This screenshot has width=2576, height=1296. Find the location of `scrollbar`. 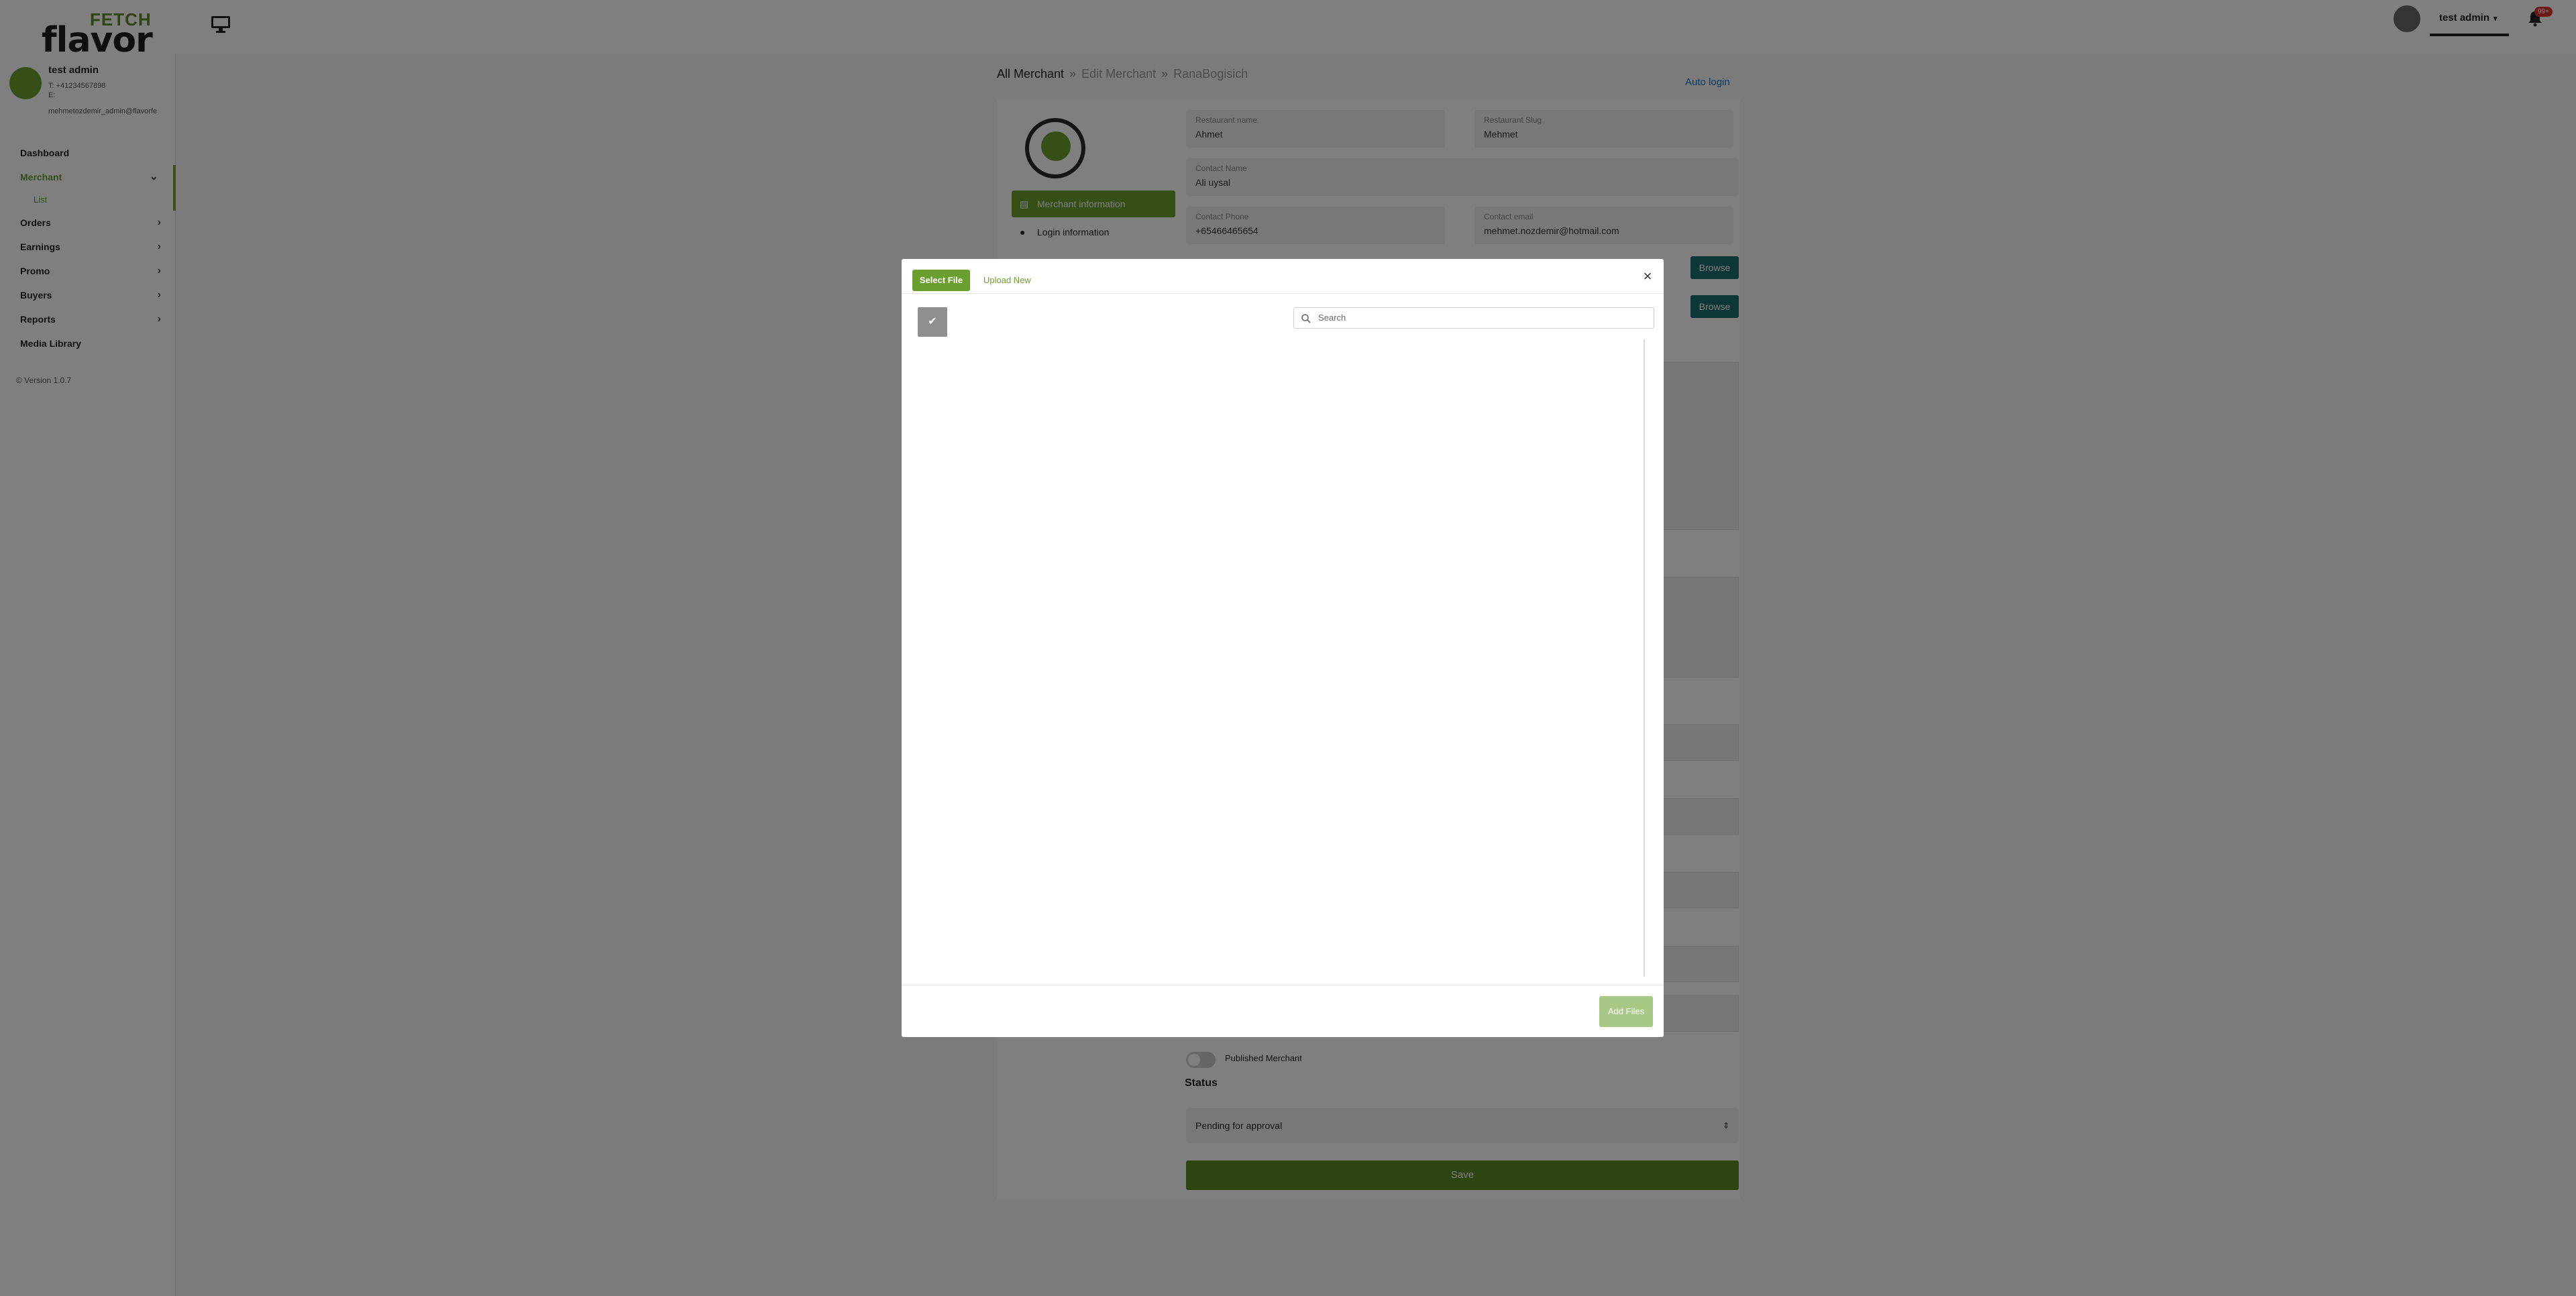

scrollbar is located at coordinates (1644, 658).